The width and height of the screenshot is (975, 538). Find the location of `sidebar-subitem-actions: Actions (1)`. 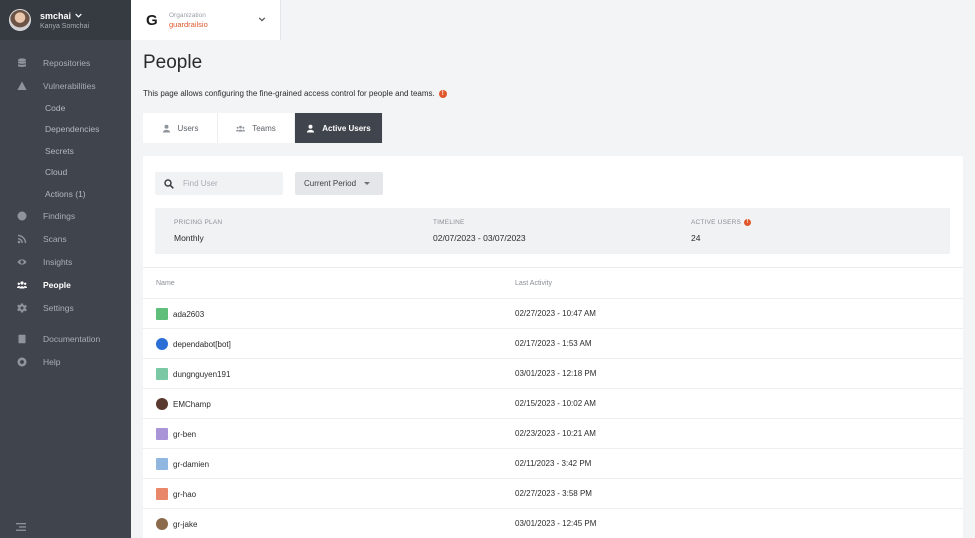

sidebar-subitem-actions: Actions (1) is located at coordinates (65, 194).